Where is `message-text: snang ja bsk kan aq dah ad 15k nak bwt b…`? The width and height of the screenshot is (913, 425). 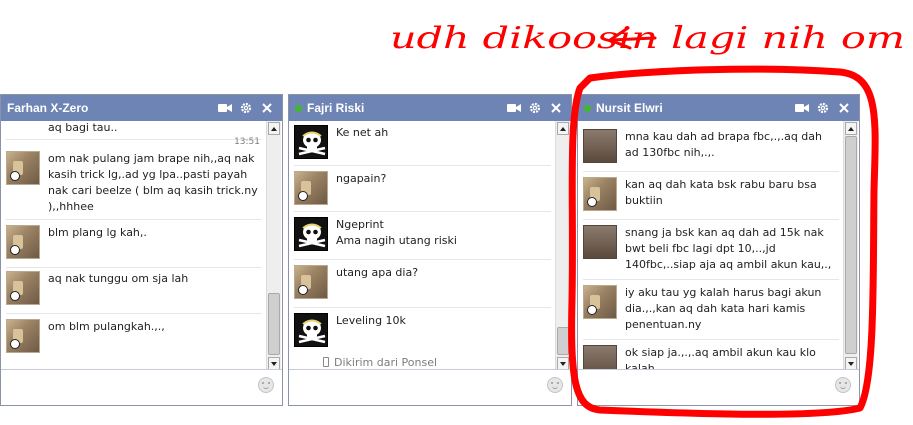
message-text: snang ja bsk kan aq dah ad 15k nak bwt b… is located at coordinates (728, 248).